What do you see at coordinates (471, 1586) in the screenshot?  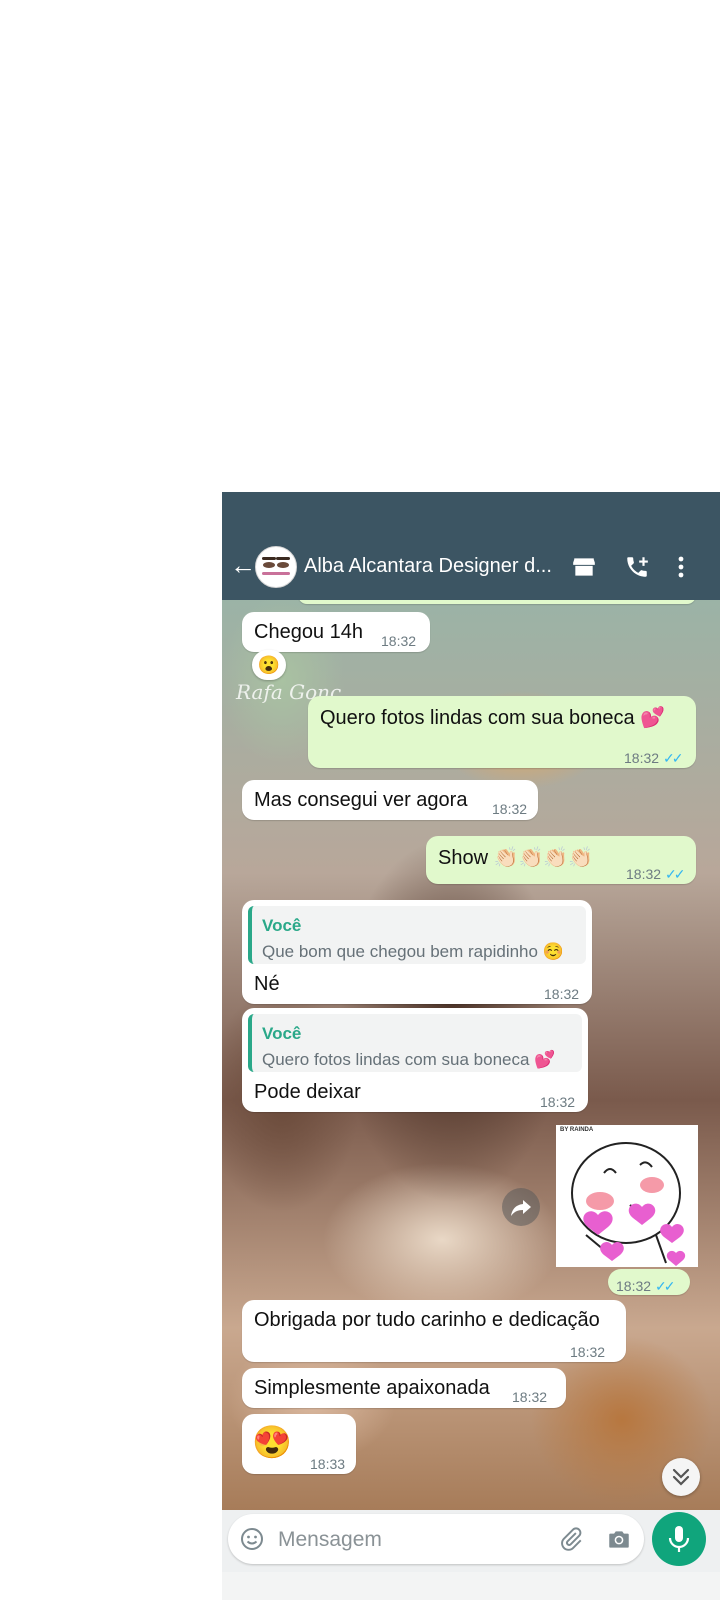 I see `system-navigation-bar` at bounding box center [471, 1586].